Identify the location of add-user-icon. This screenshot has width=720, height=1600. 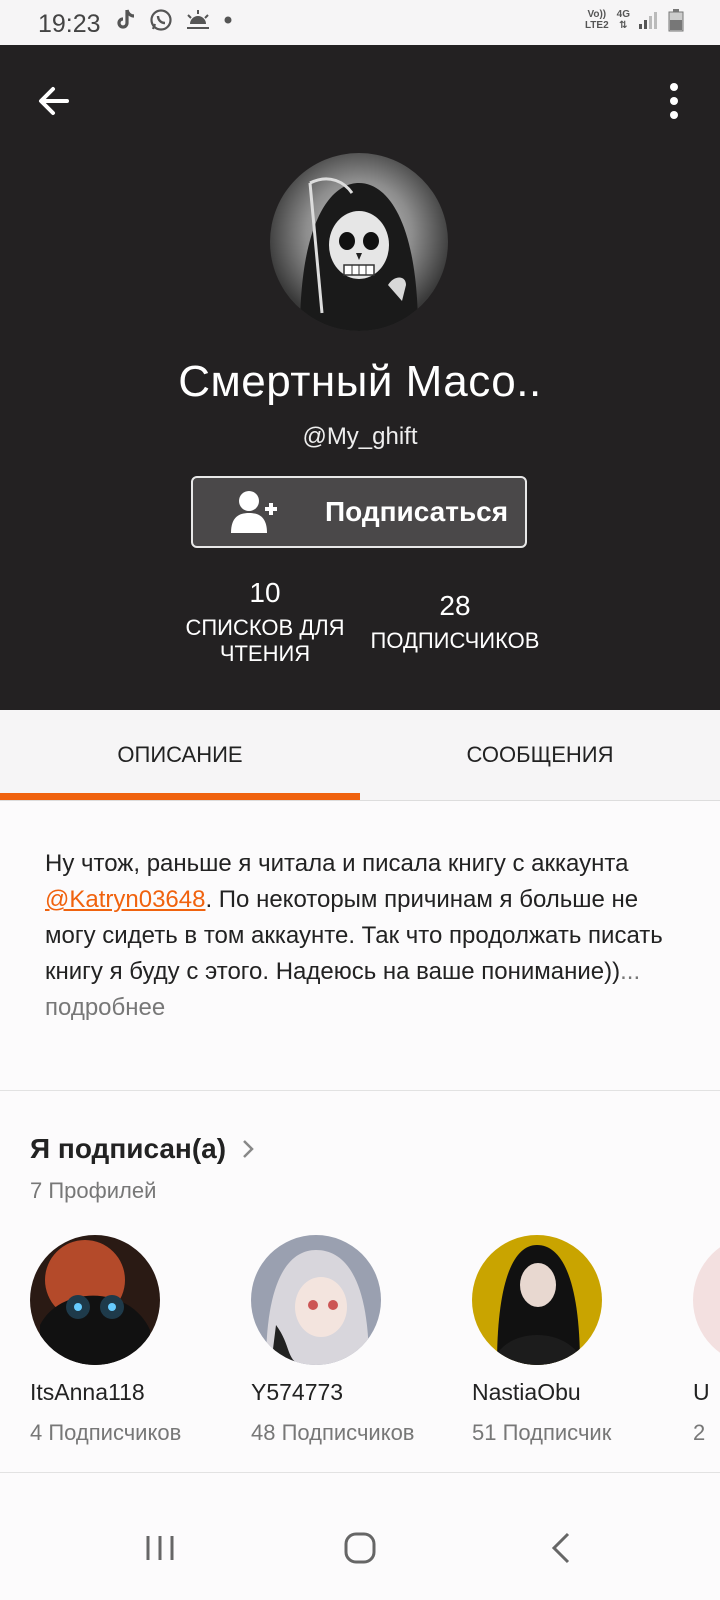
(254, 512).